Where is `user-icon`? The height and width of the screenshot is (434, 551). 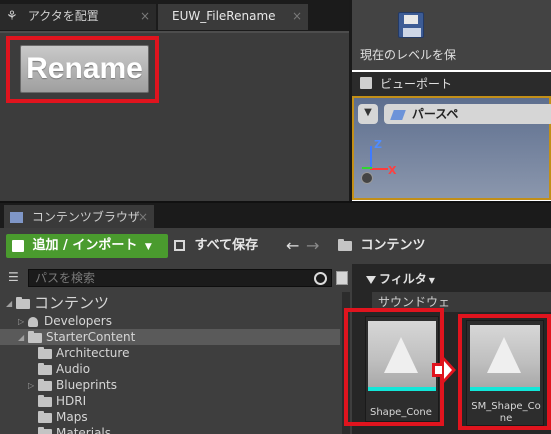 user-icon is located at coordinates (33, 321).